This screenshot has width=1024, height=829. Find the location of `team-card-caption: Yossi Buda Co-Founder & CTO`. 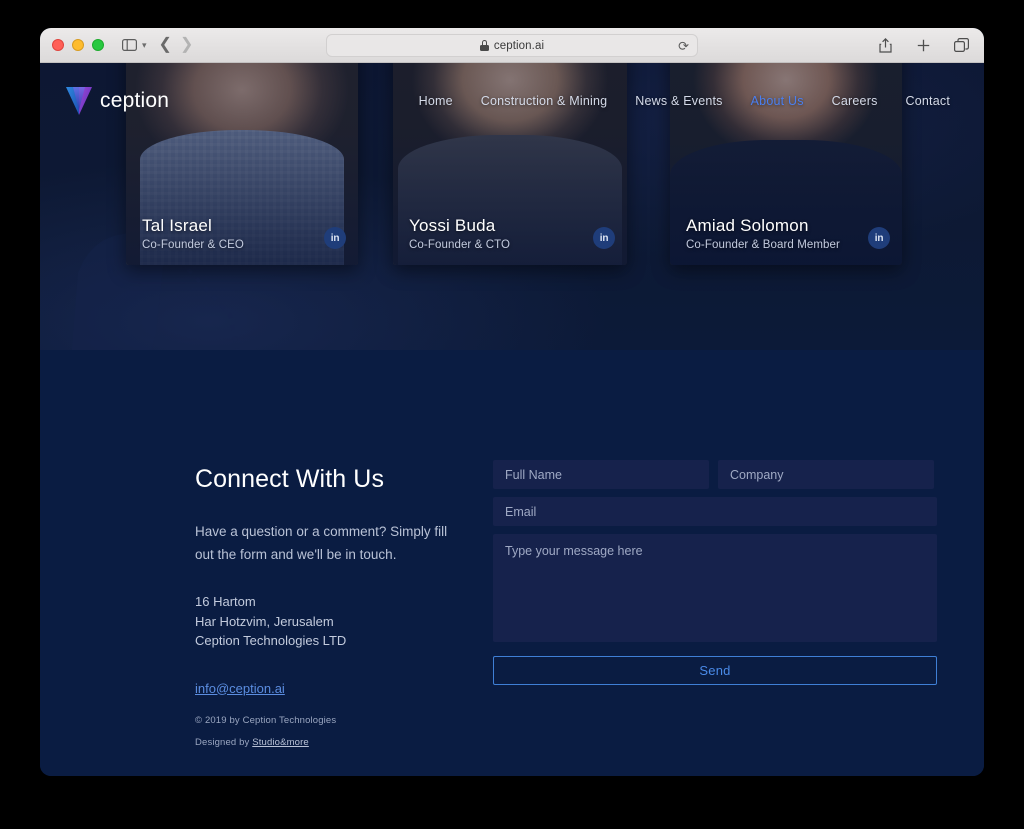

team-card-caption: Yossi Buda Co-Founder & CTO is located at coordinates (510, 233).